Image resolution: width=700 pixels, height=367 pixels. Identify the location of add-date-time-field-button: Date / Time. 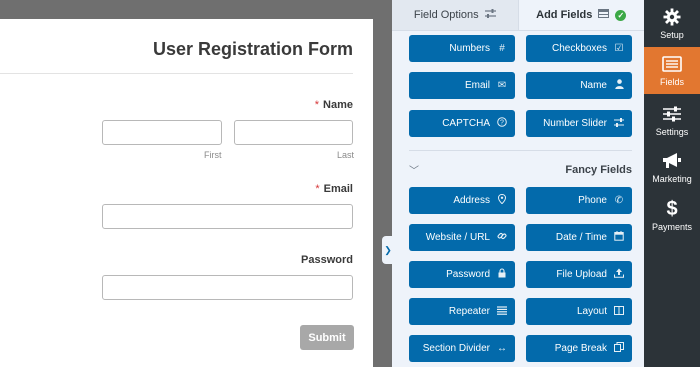
(579, 237).